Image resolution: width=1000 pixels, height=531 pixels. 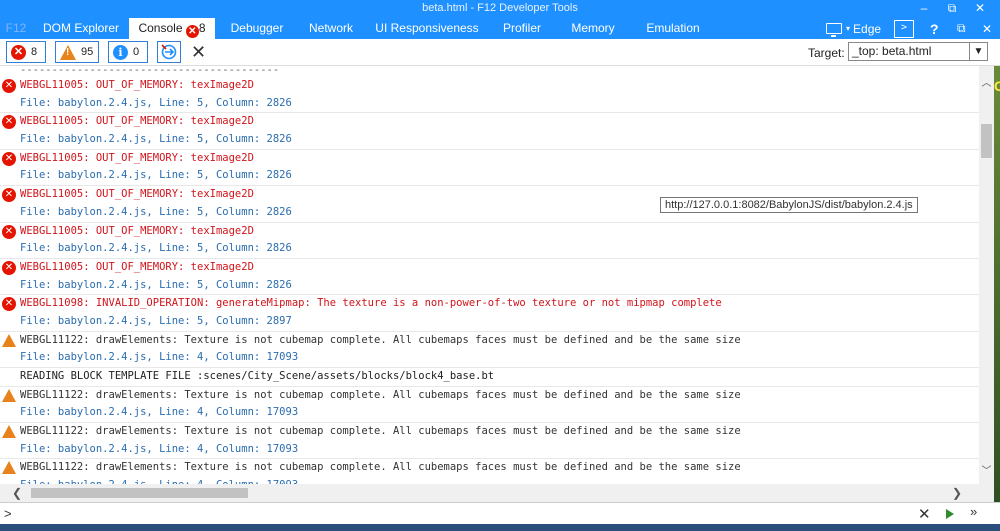 I want to click on tab-profiler: Profiler, so click(x=522, y=28).